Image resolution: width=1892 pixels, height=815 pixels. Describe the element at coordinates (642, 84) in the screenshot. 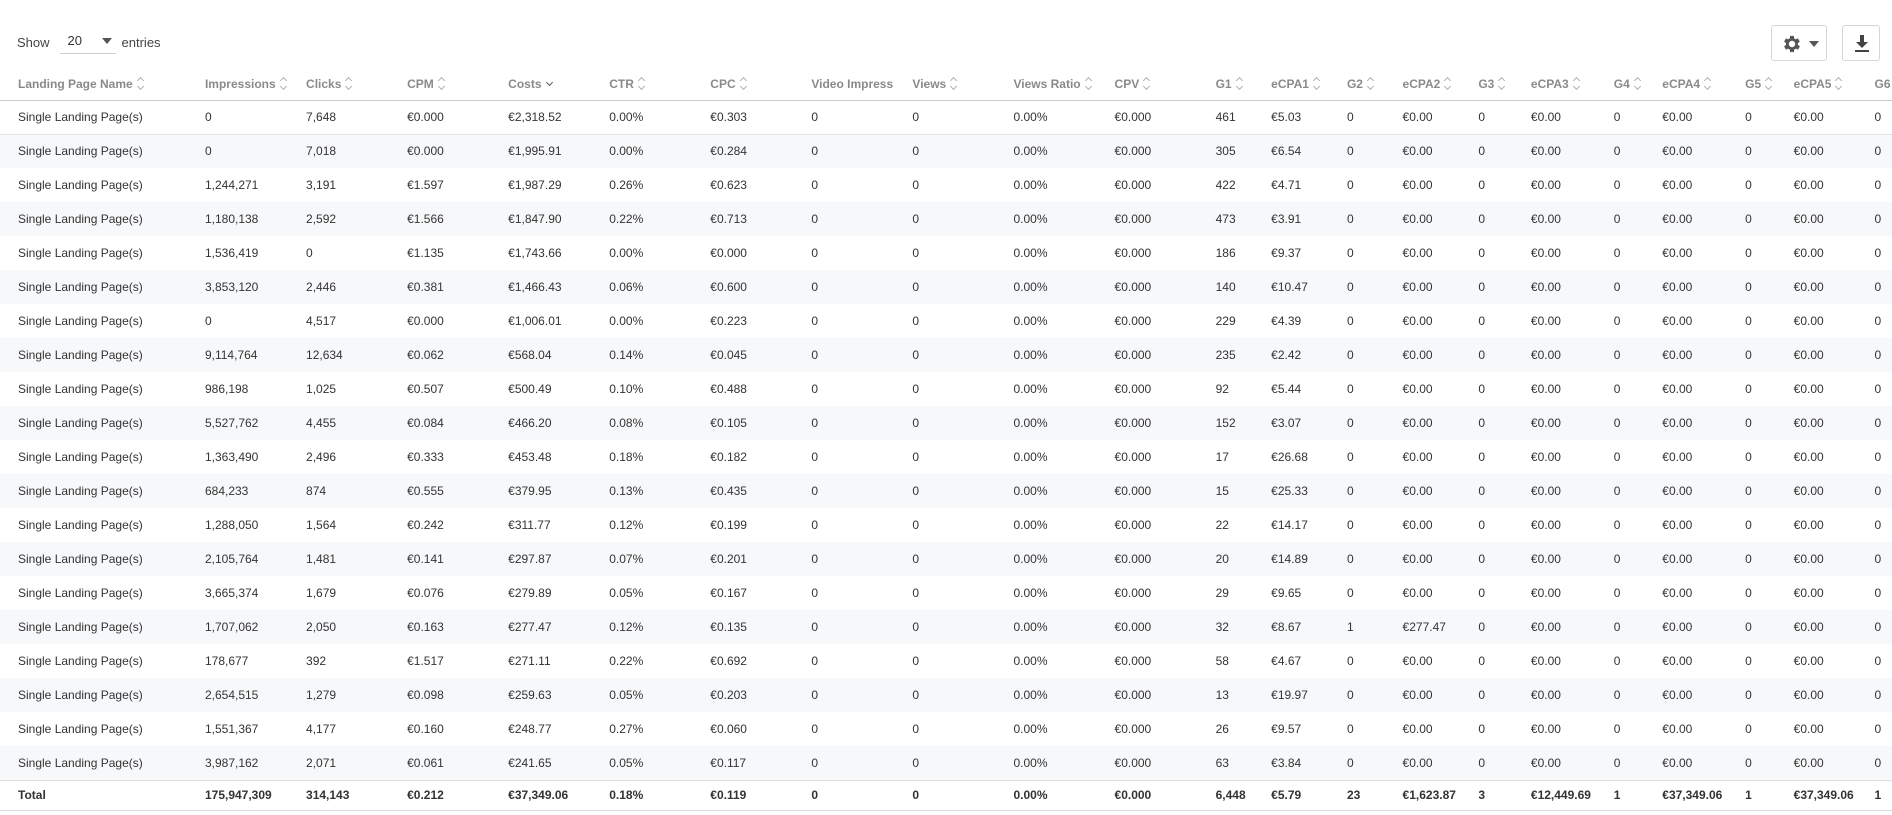

I see `column-header-ctr: CTR` at that location.